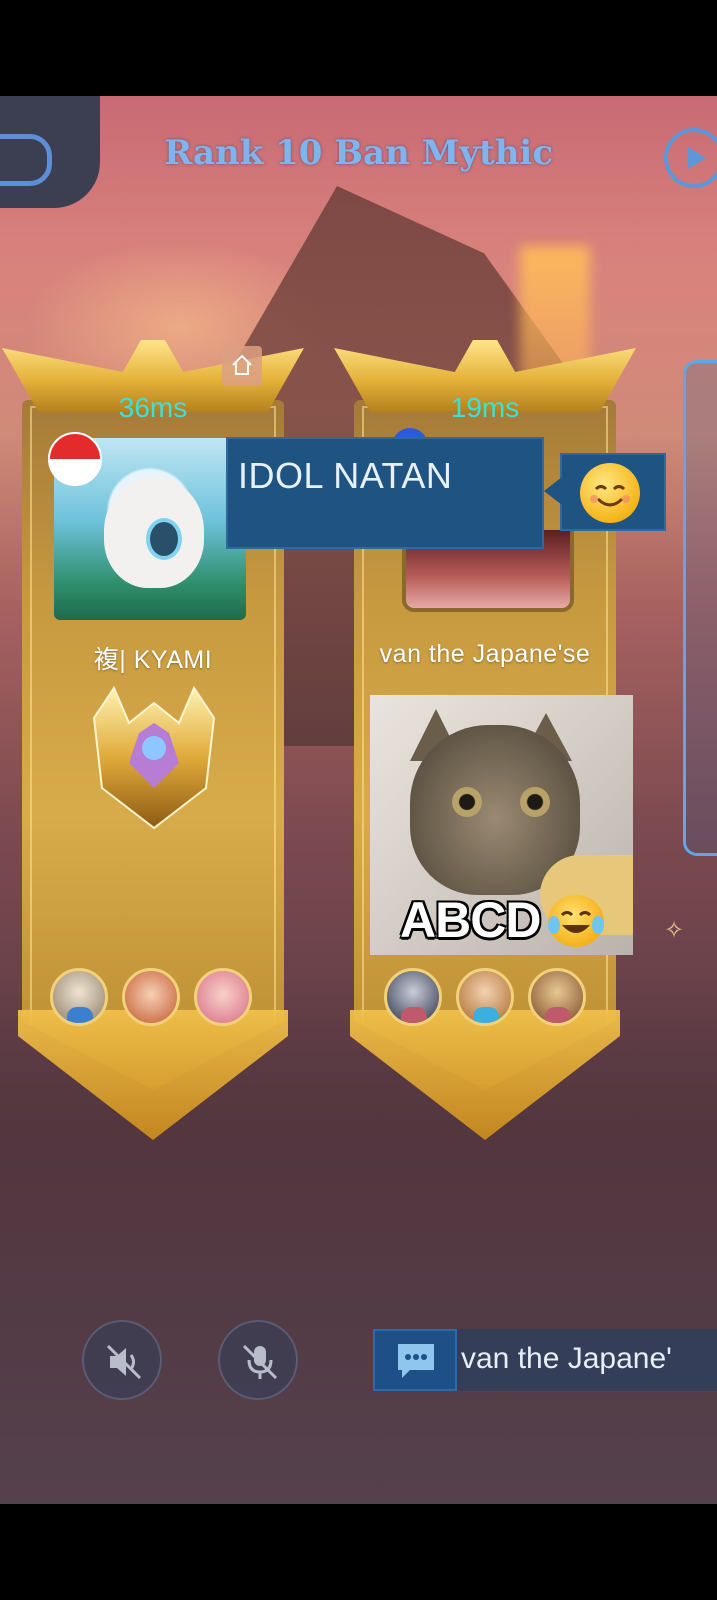  I want to click on tears-of-joy-emoji-icon, so click(576, 921).